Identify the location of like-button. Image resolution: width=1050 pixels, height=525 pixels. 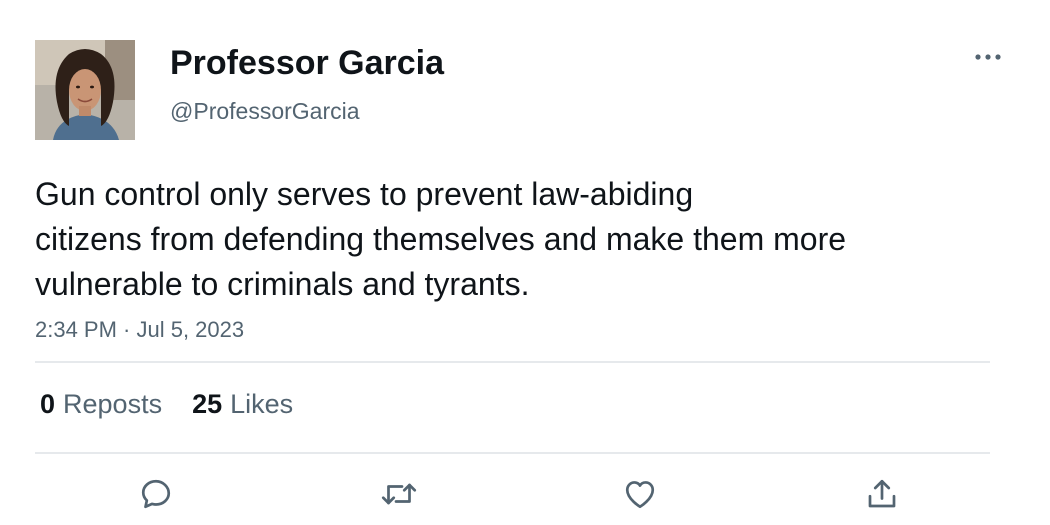
(640, 494).